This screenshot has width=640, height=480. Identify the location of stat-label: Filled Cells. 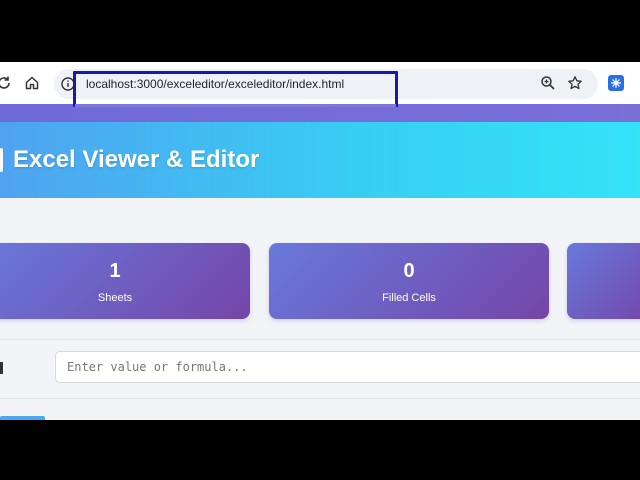
(409, 298).